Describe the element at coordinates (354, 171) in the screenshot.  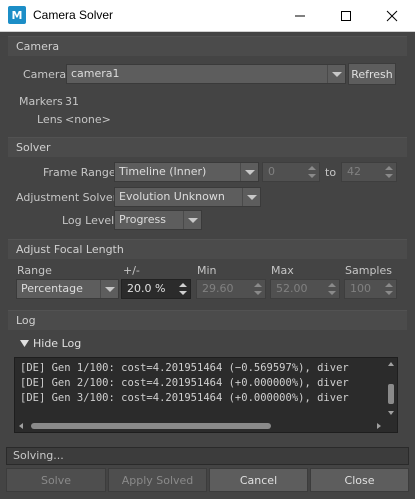
I see `frame-end-value: 42` at that location.